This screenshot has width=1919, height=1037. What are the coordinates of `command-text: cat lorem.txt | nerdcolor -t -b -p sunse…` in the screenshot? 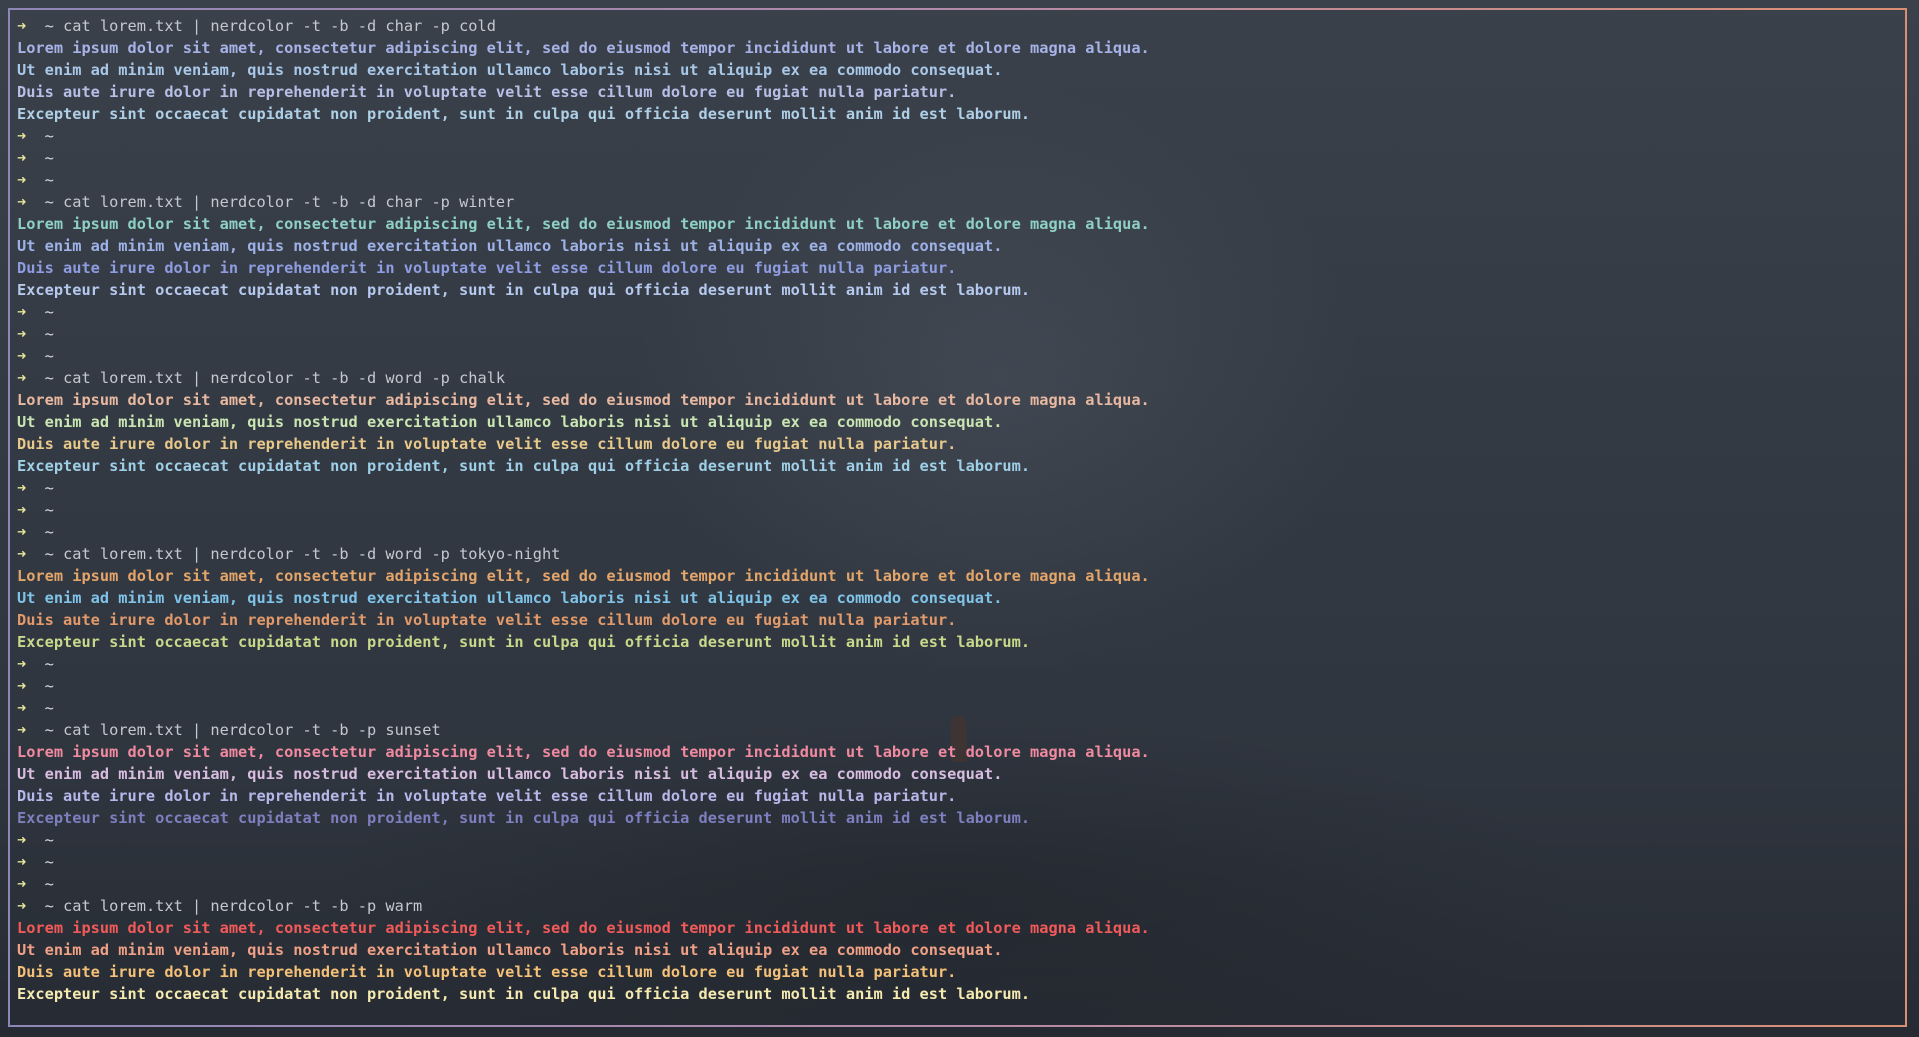 It's located at (252, 730).